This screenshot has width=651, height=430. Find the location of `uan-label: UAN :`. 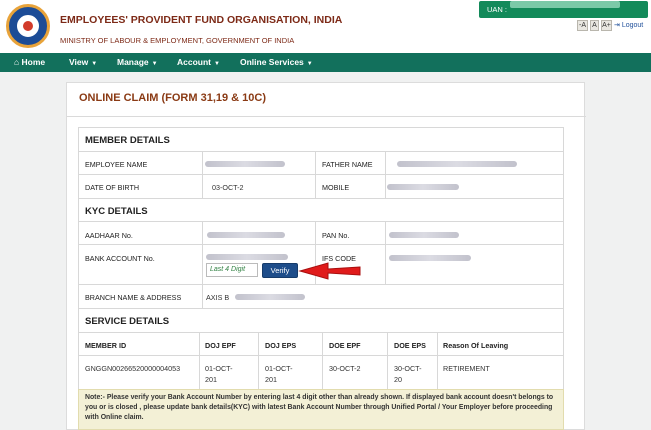

uan-label: UAN : is located at coordinates (497, 9).